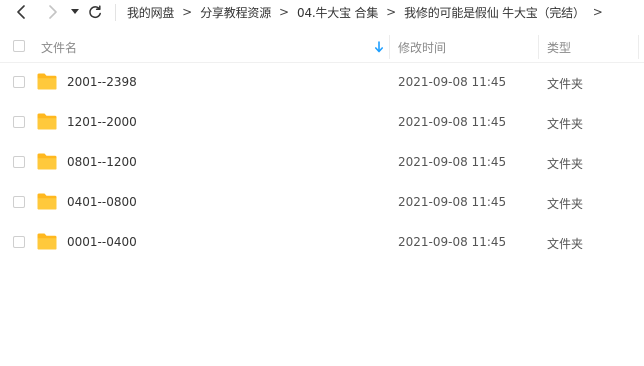  I want to click on chevron-left-icon, so click(21, 12).